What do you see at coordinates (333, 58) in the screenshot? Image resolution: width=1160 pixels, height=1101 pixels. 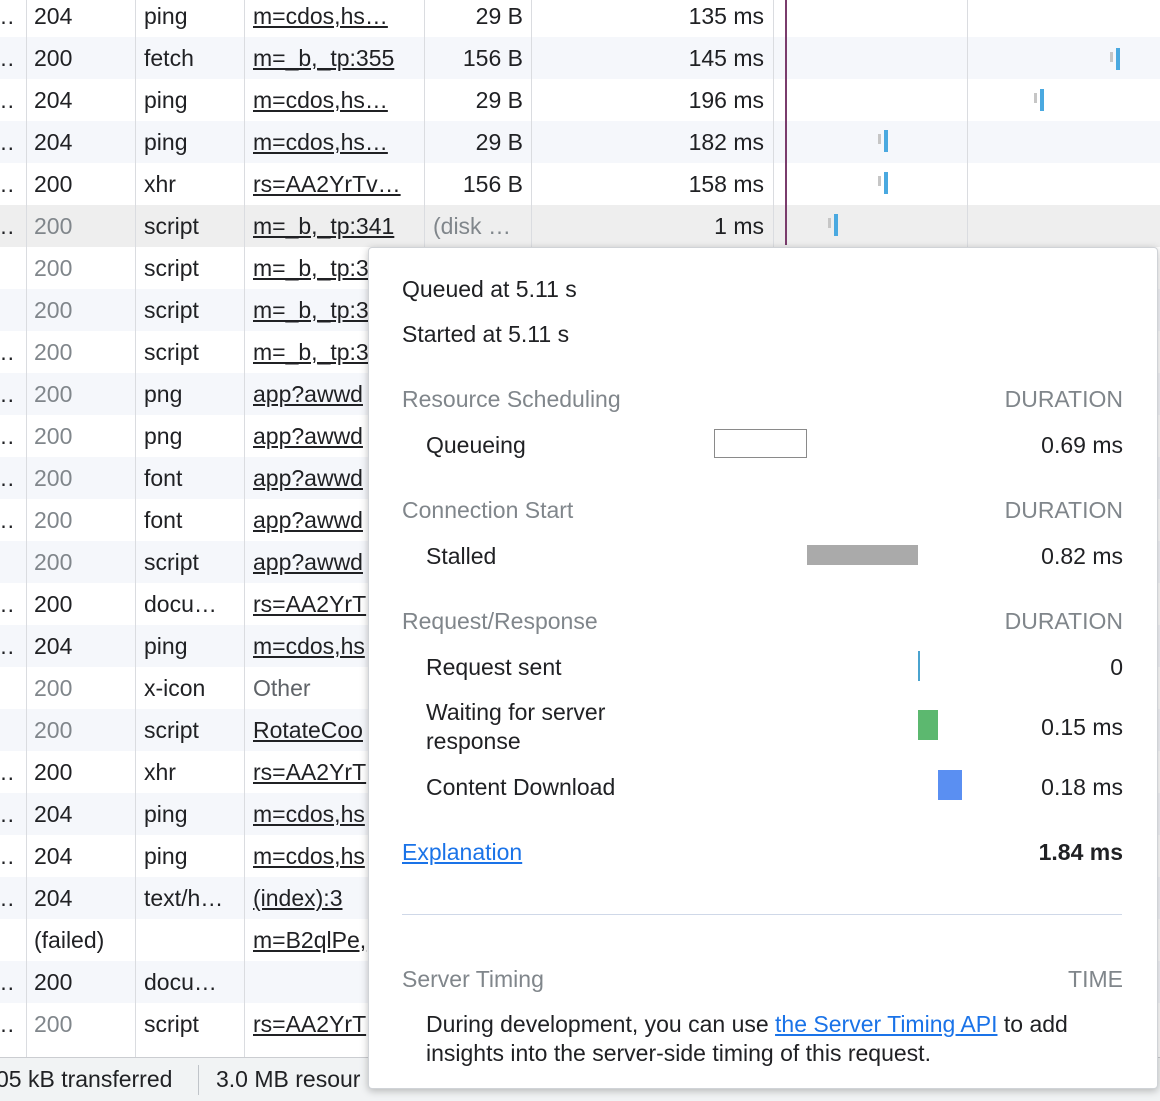 I see `name-link: m=_b,_tp:355` at bounding box center [333, 58].